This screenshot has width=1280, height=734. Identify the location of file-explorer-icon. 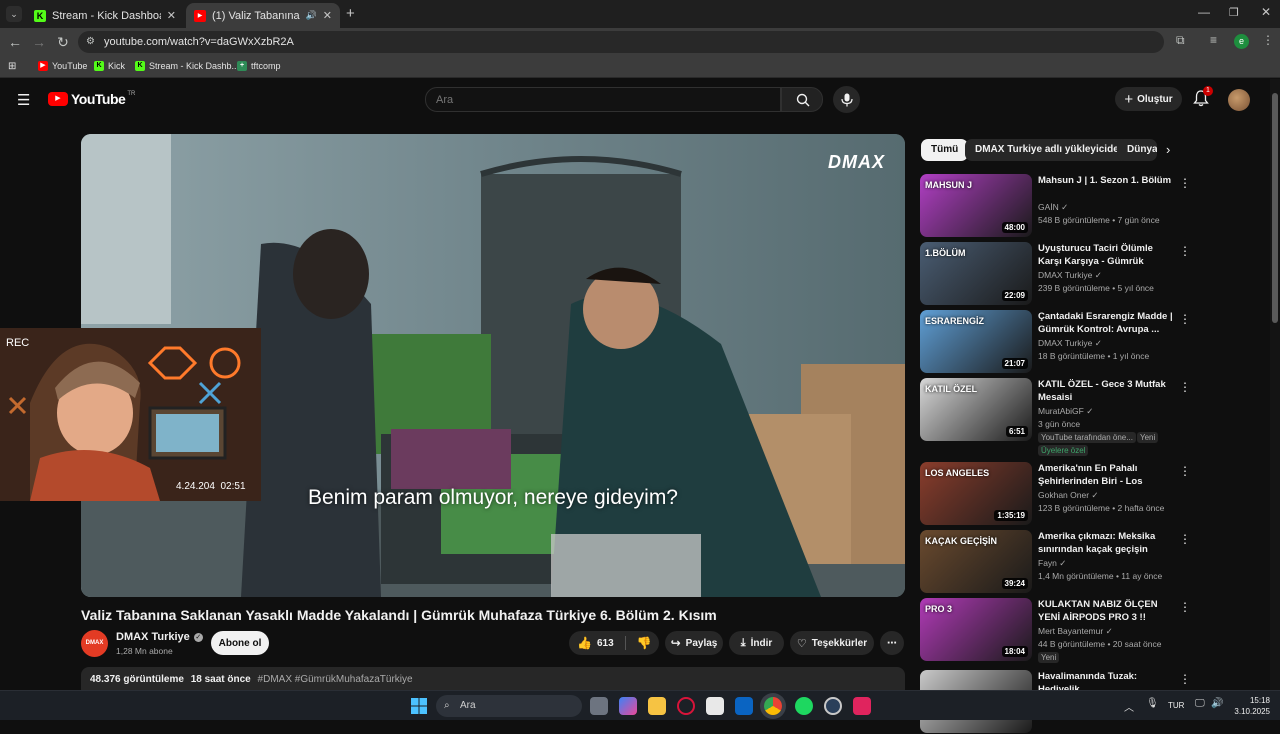
(657, 706).